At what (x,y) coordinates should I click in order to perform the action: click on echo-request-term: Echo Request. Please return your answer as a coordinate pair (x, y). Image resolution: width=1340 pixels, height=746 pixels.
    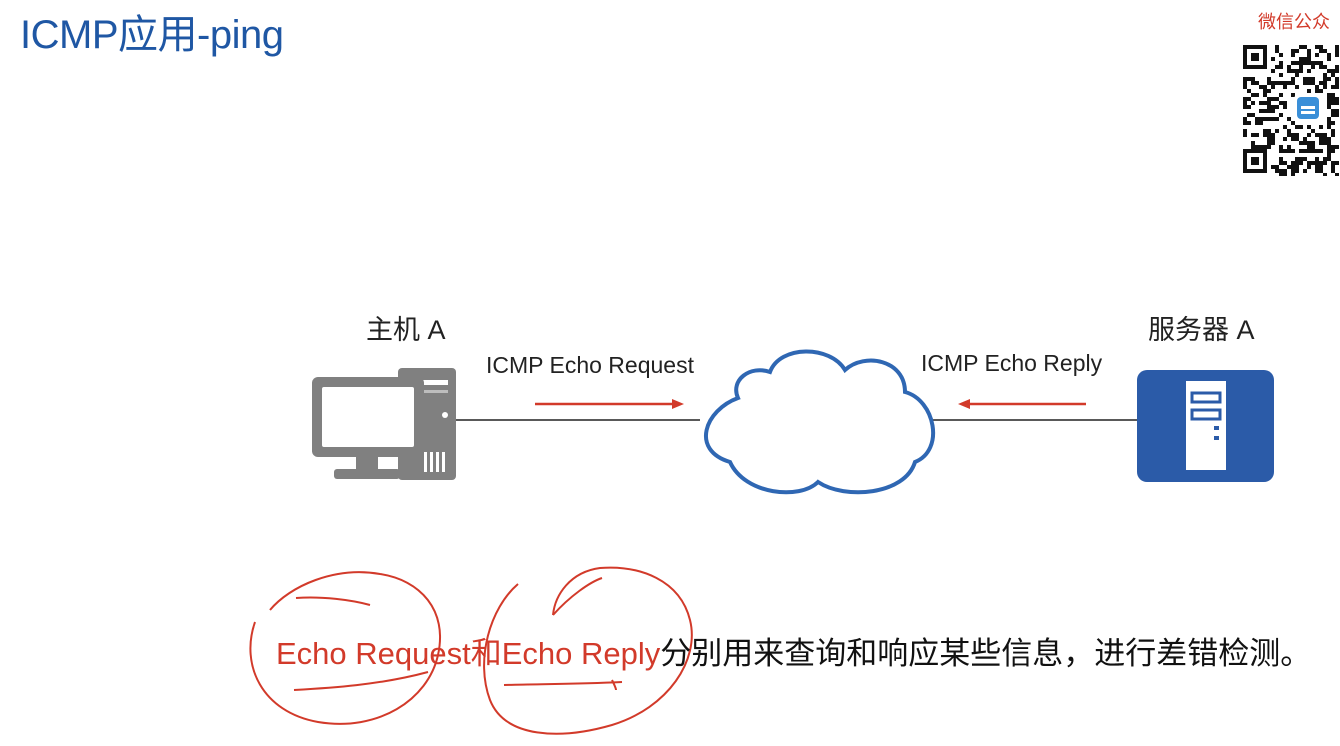
    Looking at the image, I should click on (373, 653).